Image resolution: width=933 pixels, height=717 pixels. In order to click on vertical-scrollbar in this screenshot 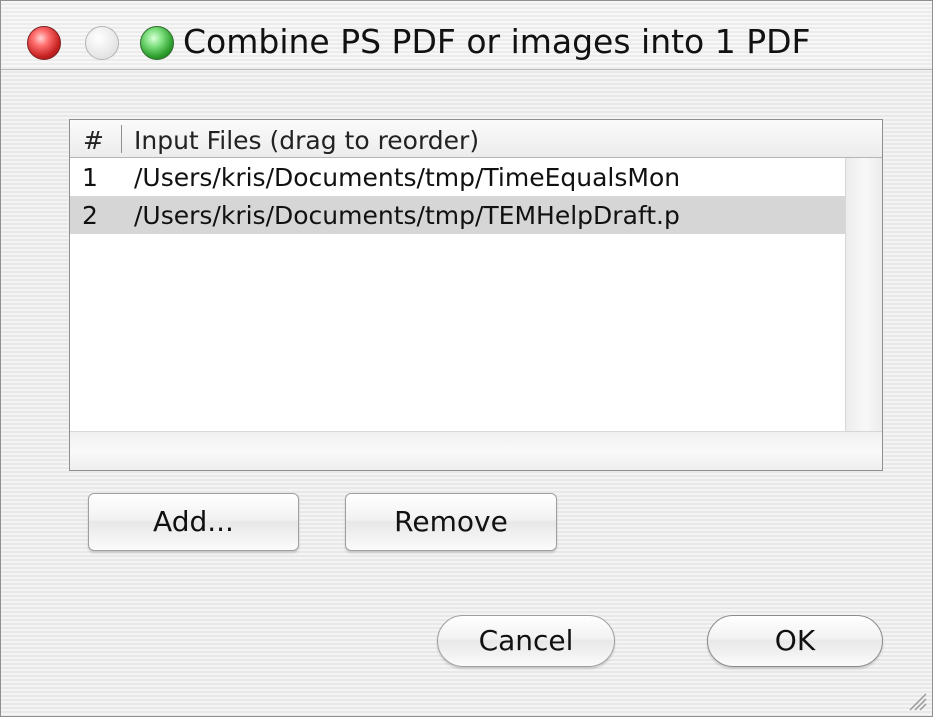, I will do `click(863, 295)`.